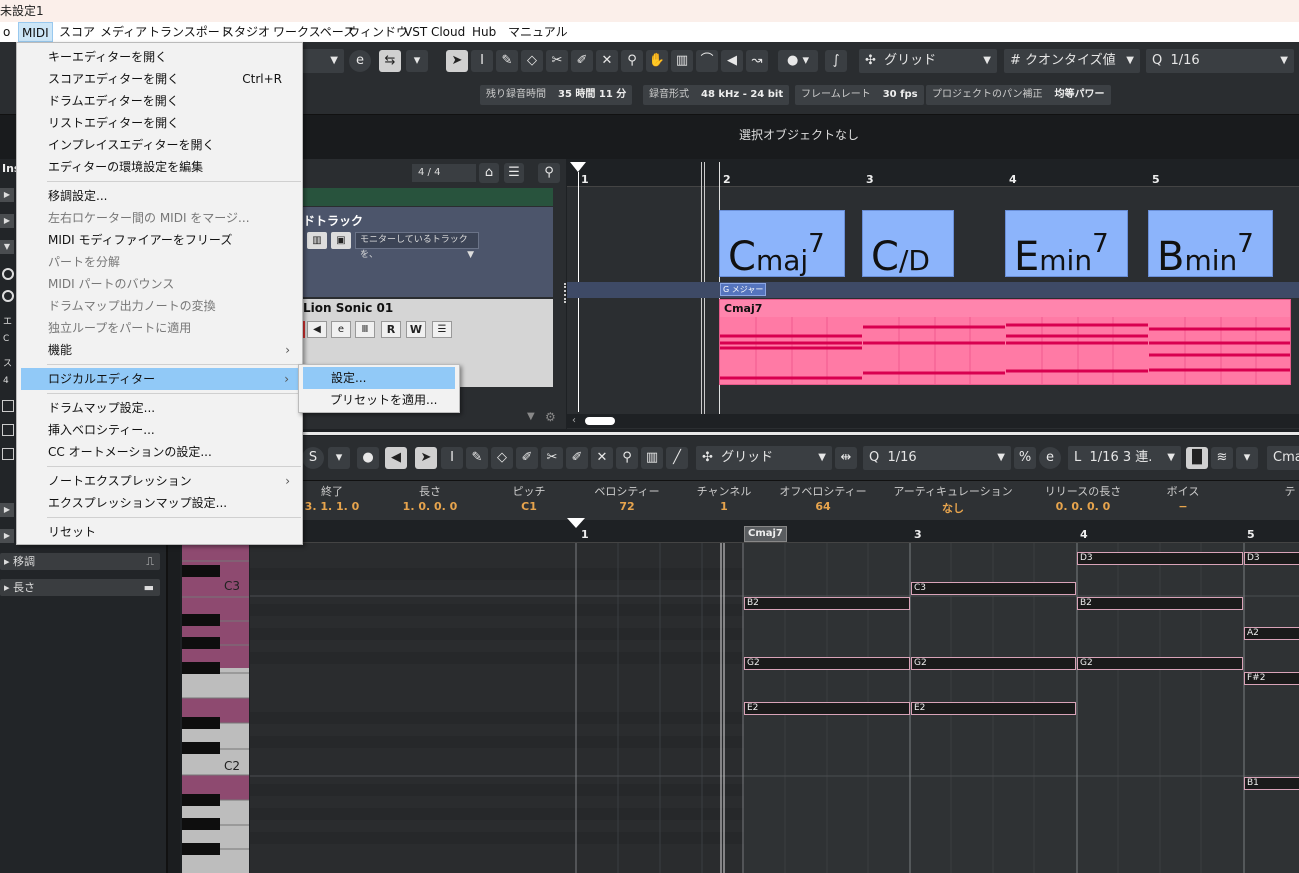  I want to click on iterative-quantize-icon: %, so click(1025, 458).